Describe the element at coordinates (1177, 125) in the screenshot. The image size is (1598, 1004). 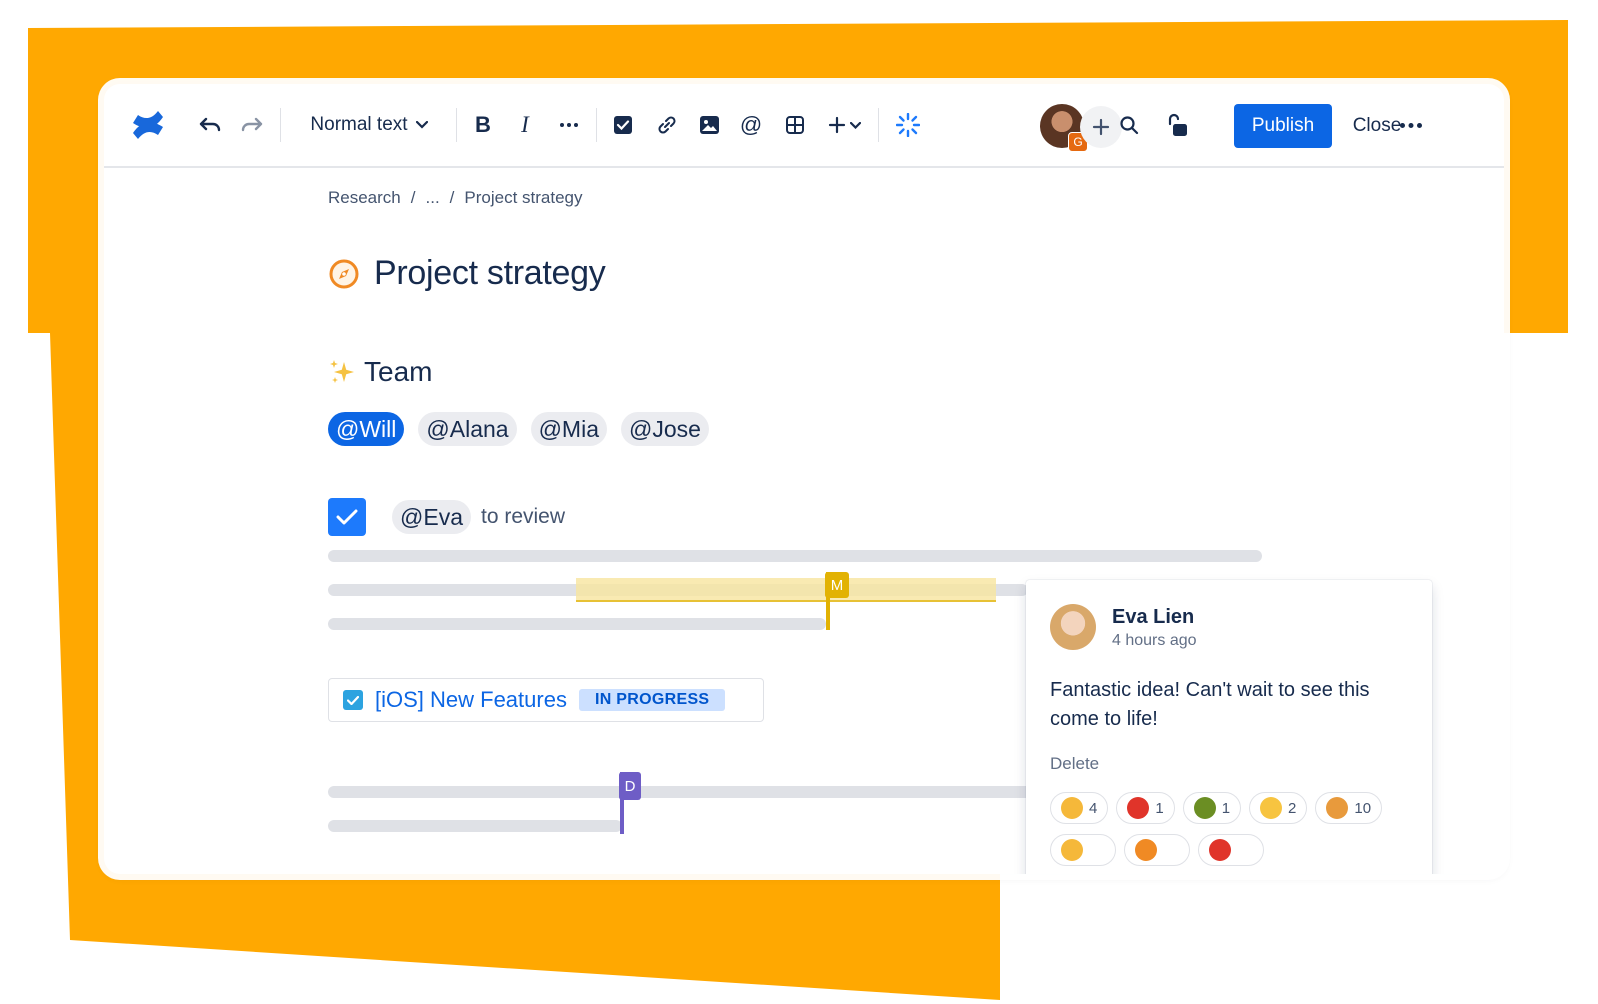
I see `unlock-icon` at that location.